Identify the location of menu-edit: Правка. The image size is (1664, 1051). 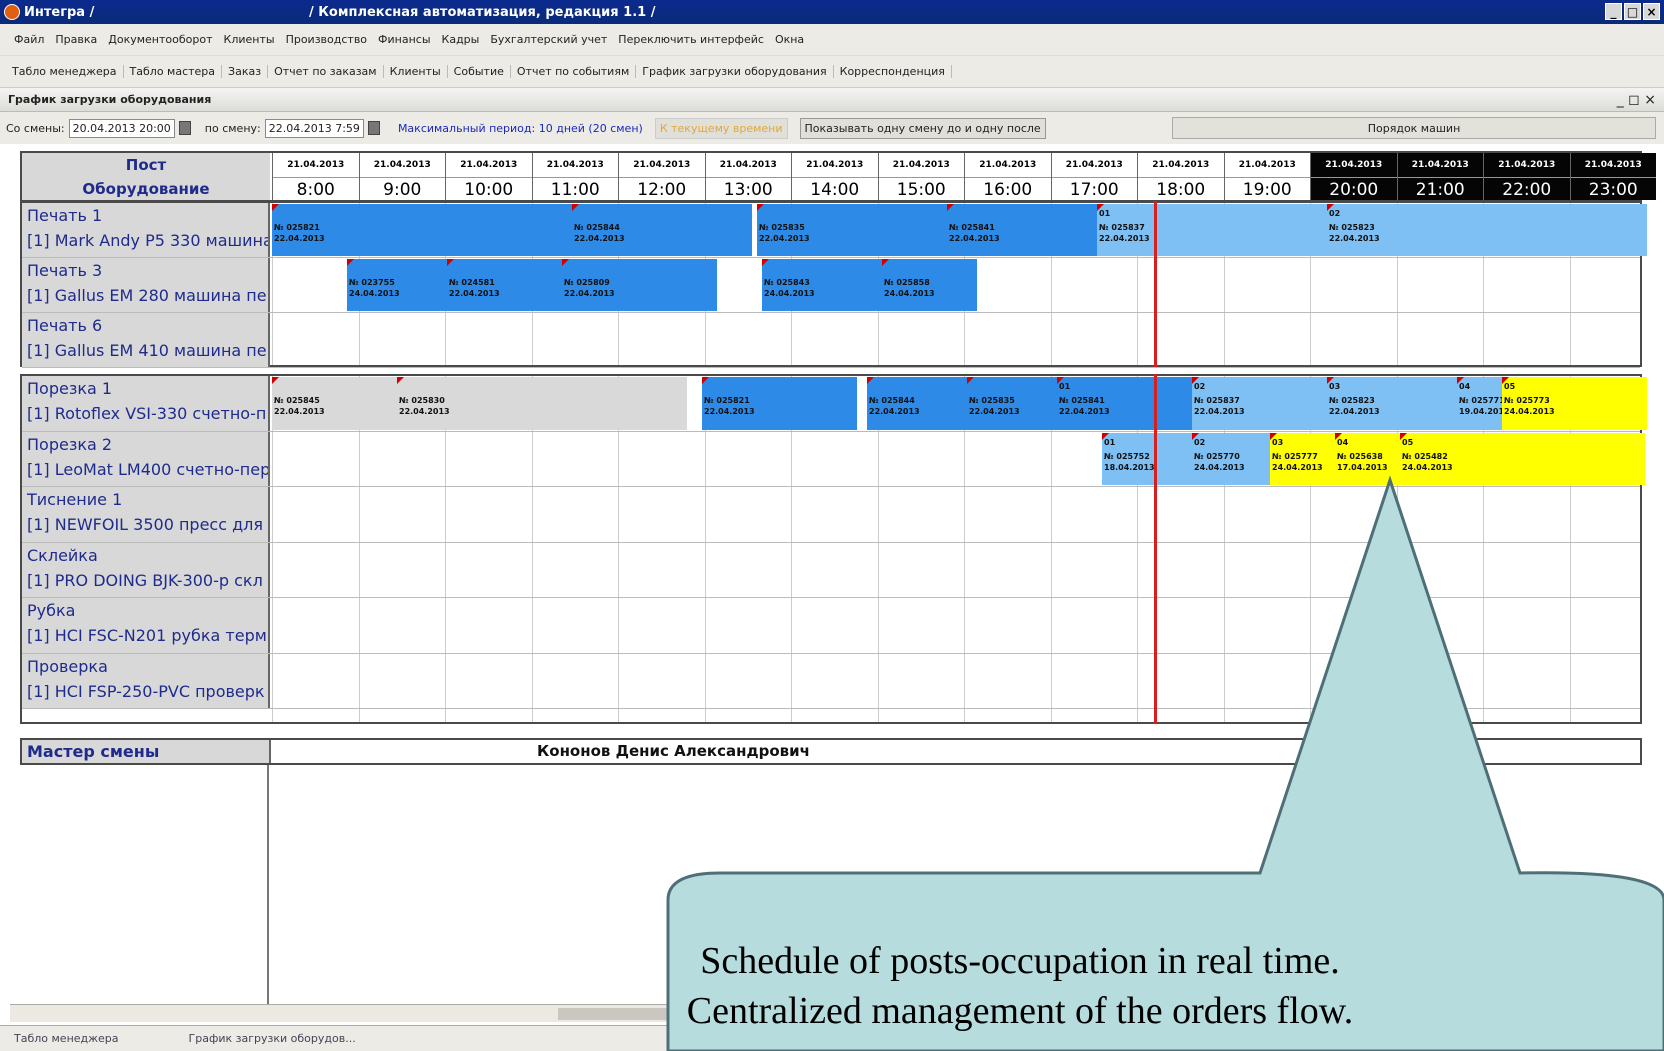
(76, 39).